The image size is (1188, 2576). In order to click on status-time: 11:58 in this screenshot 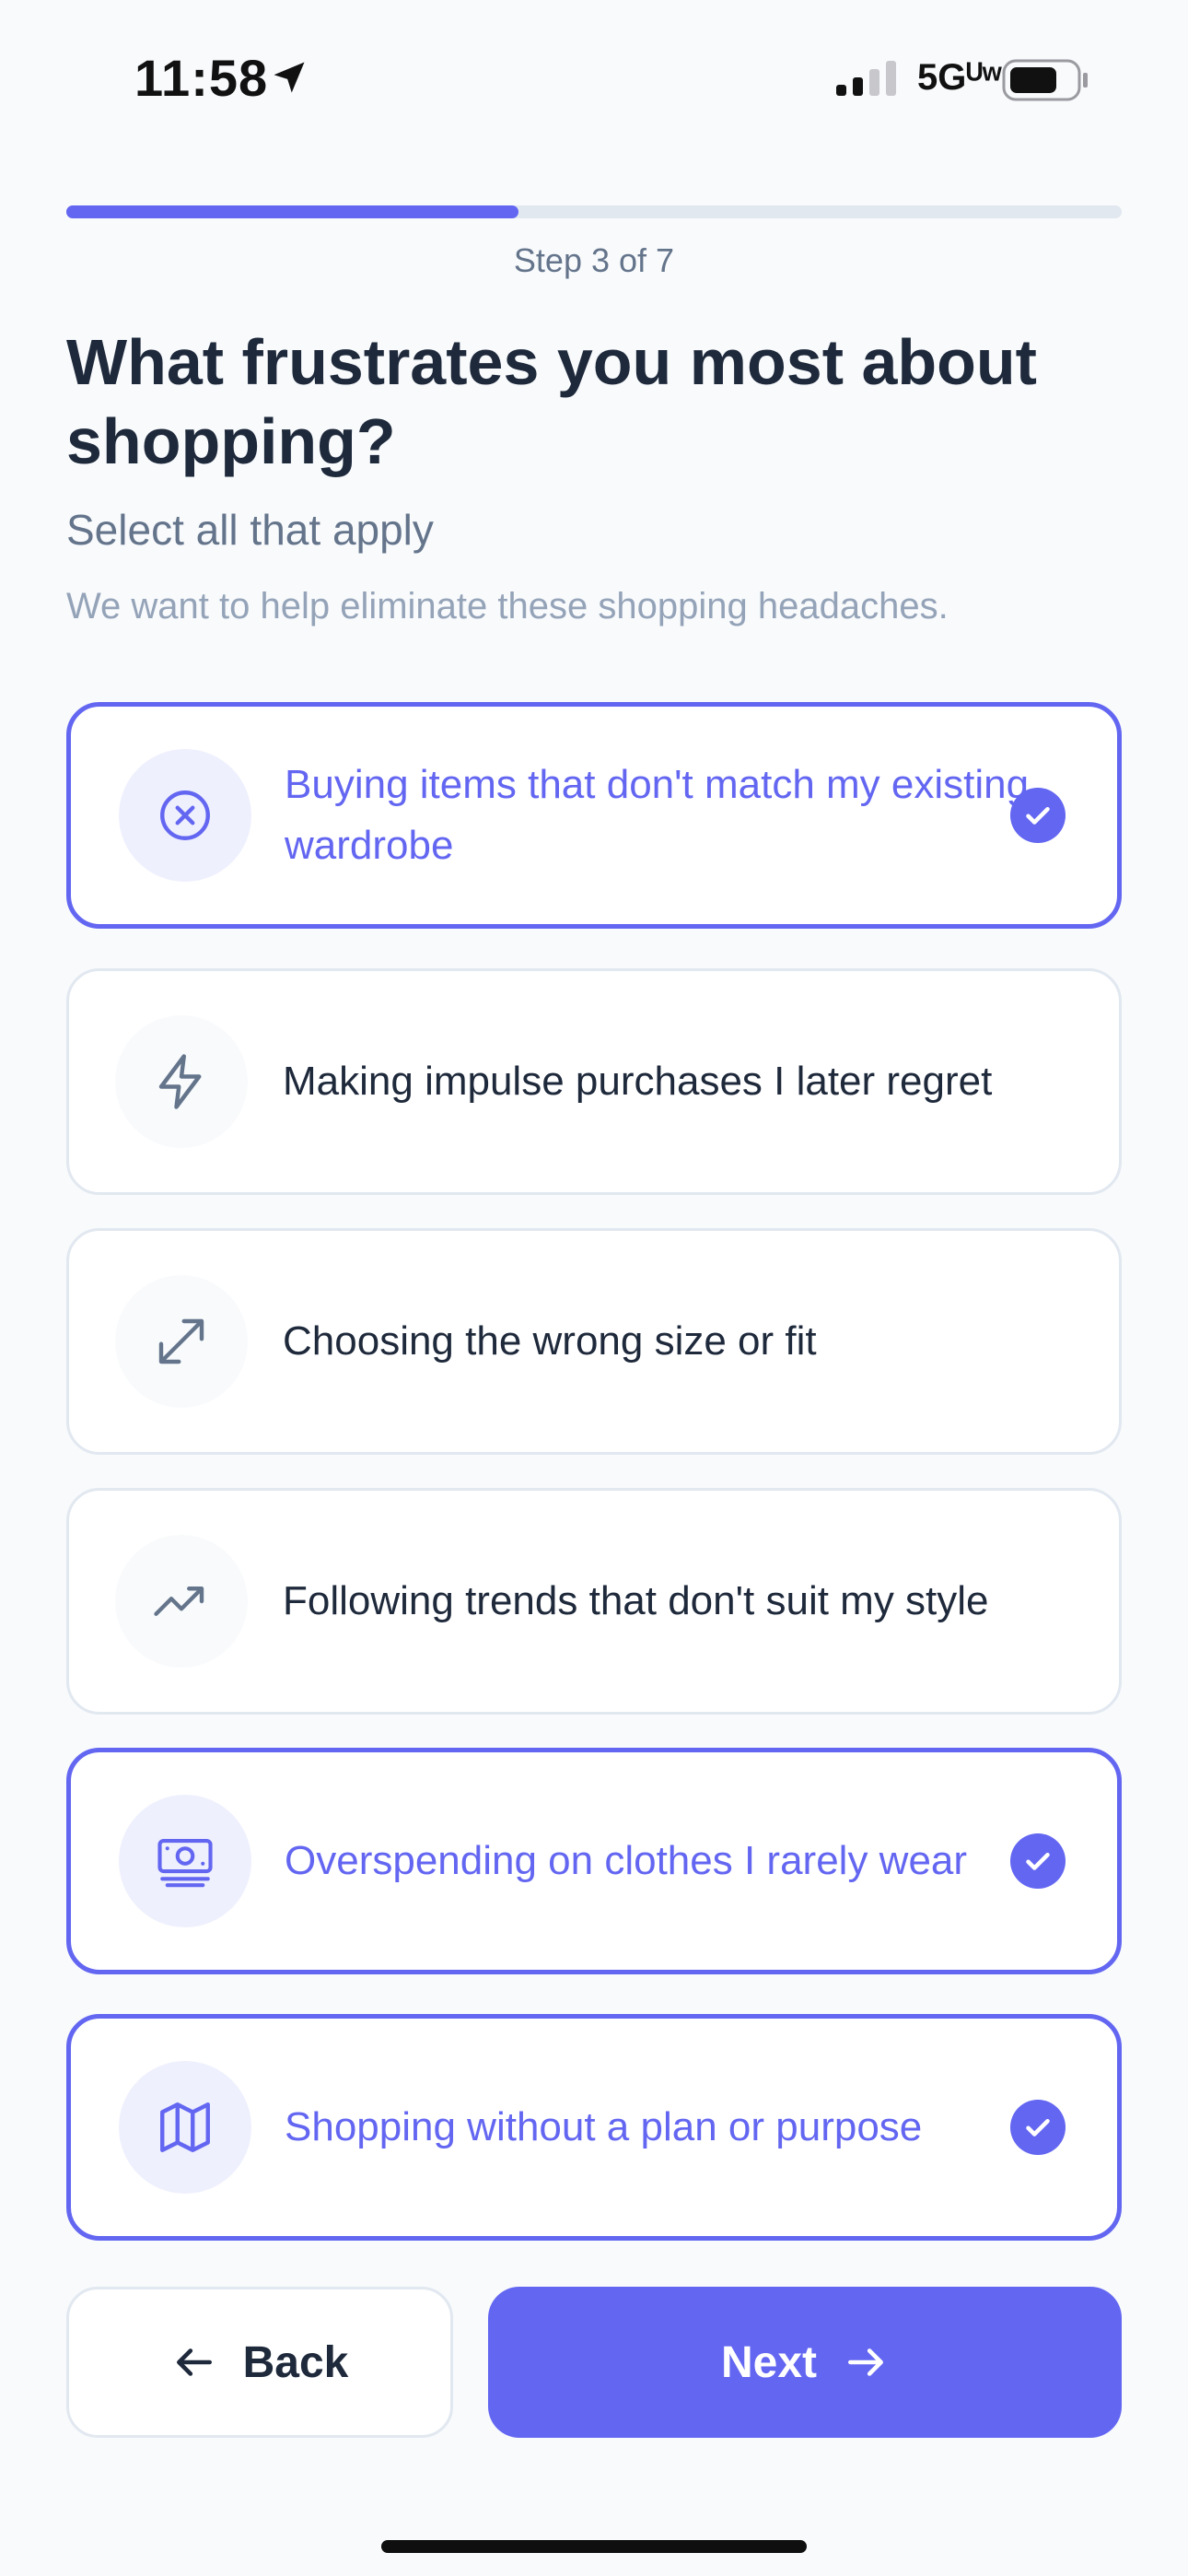, I will do `click(201, 78)`.